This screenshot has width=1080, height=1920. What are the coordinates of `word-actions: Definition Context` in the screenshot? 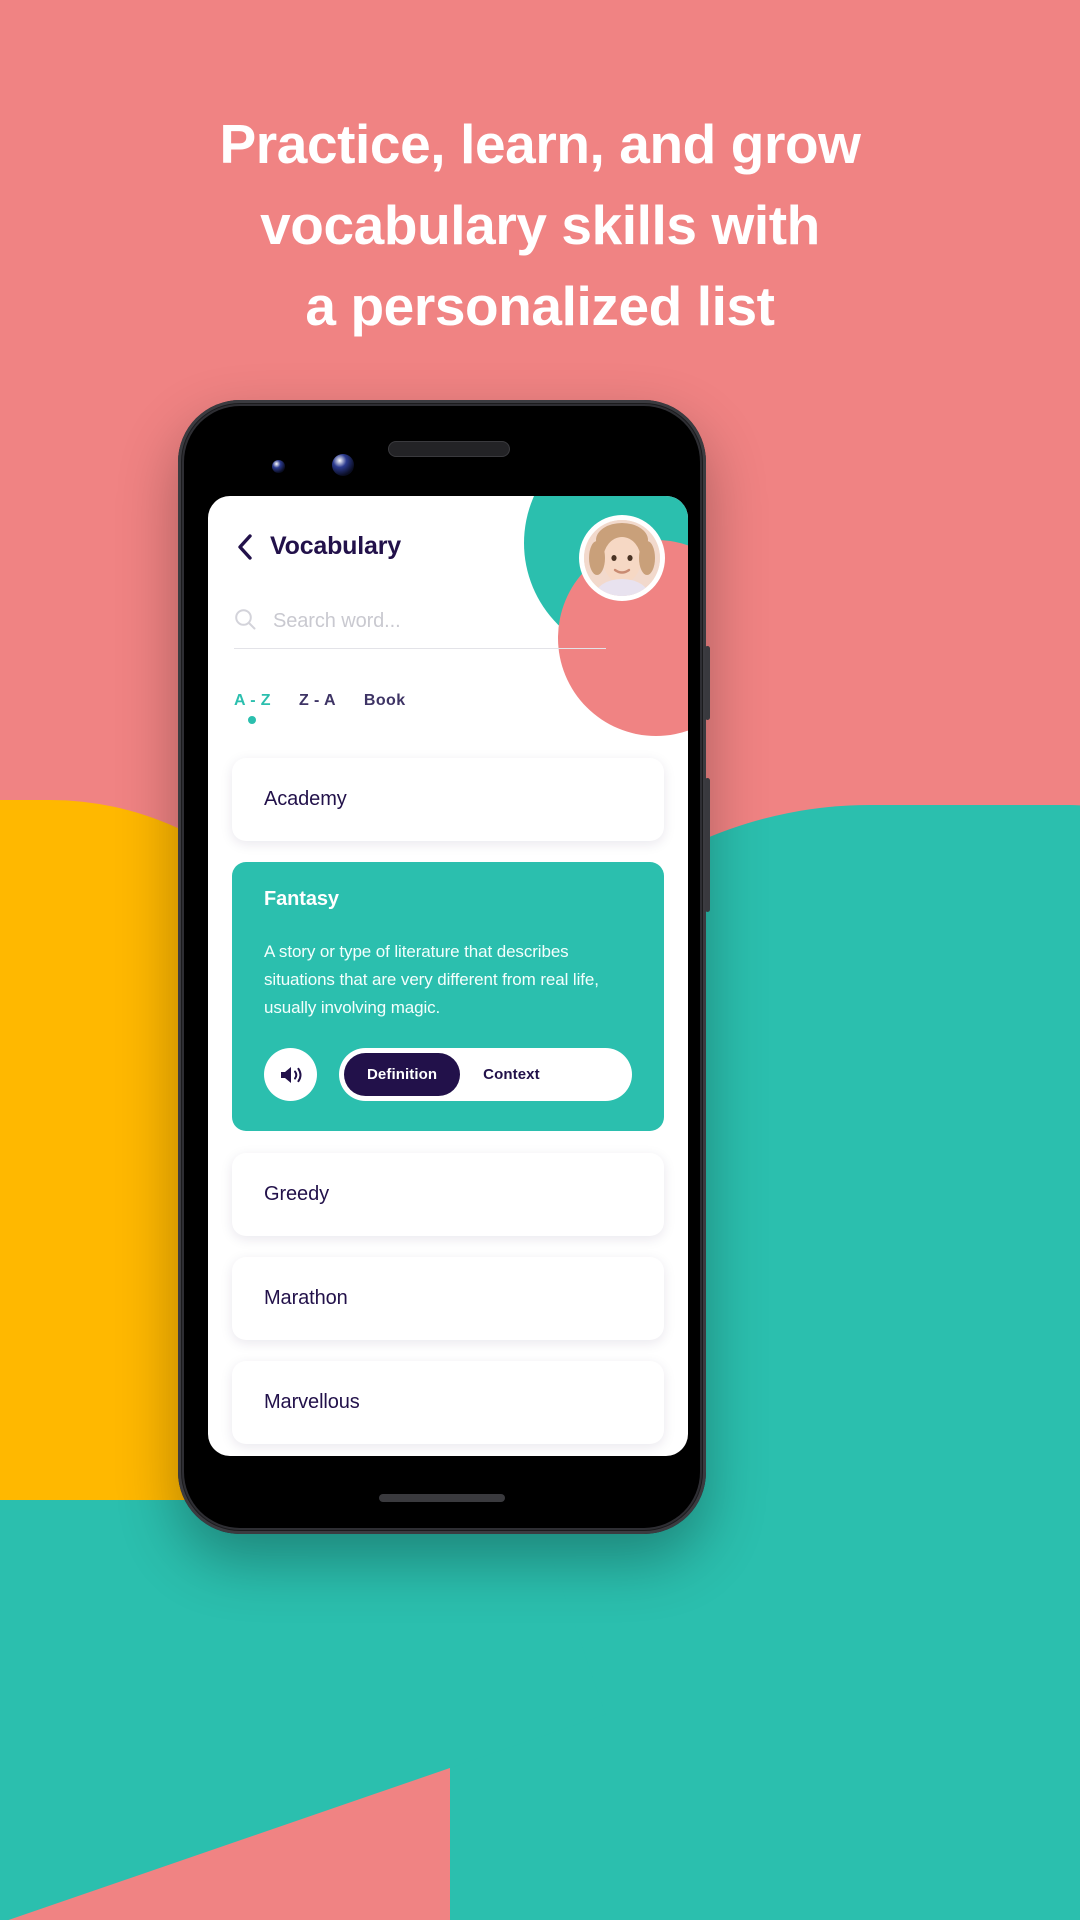 It's located at (448, 1074).